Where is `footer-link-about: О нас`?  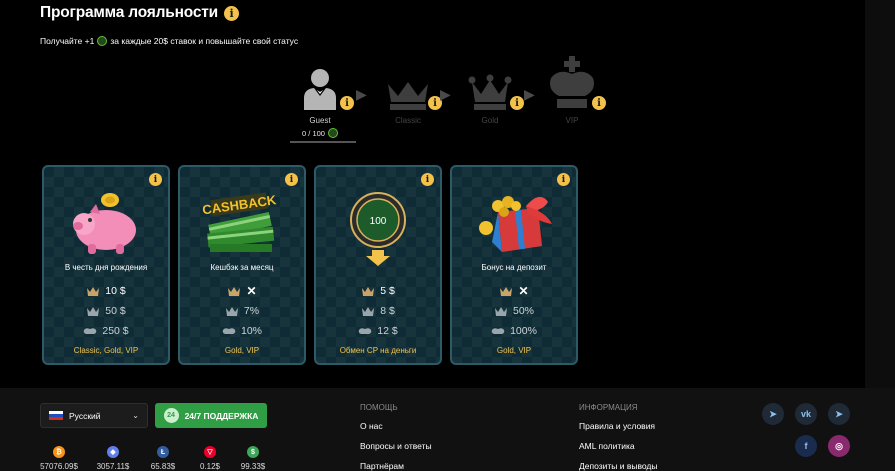 footer-link-about: О нас is located at coordinates (396, 426).